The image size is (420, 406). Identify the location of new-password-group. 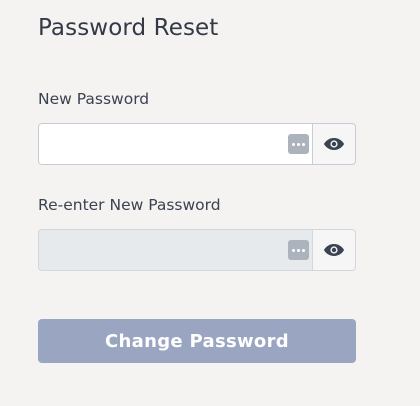
(197, 144).